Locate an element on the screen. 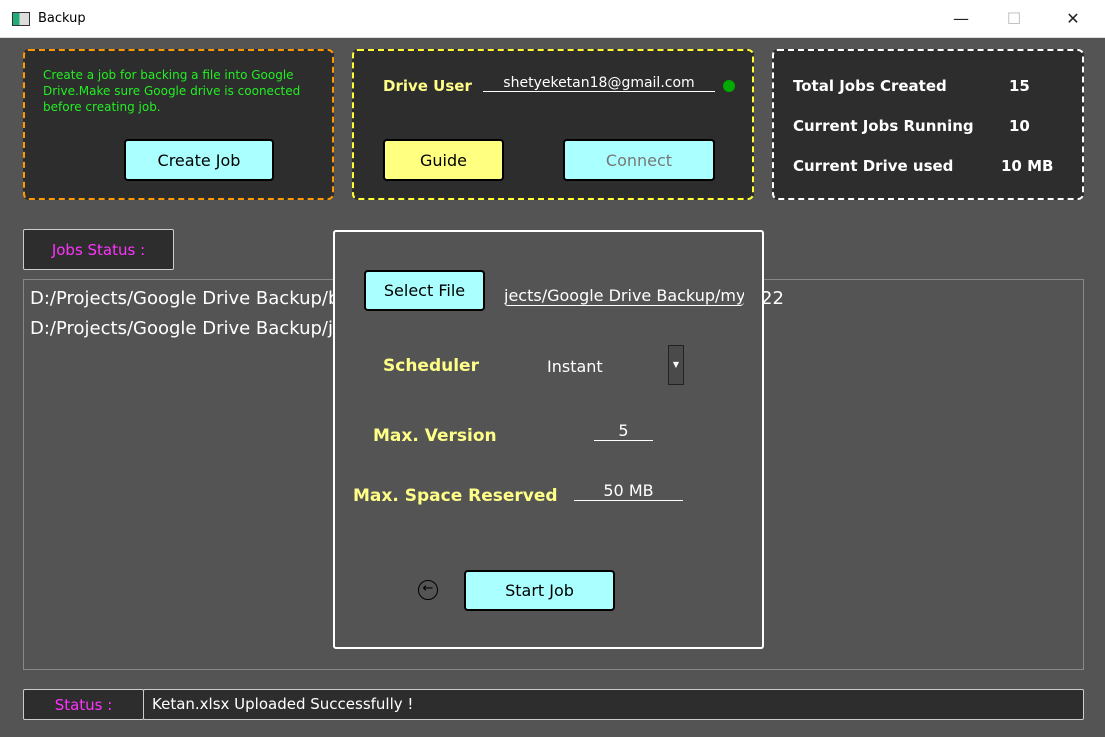 The height and width of the screenshot is (737, 1105). back-arrow-icon: ← is located at coordinates (428, 590).